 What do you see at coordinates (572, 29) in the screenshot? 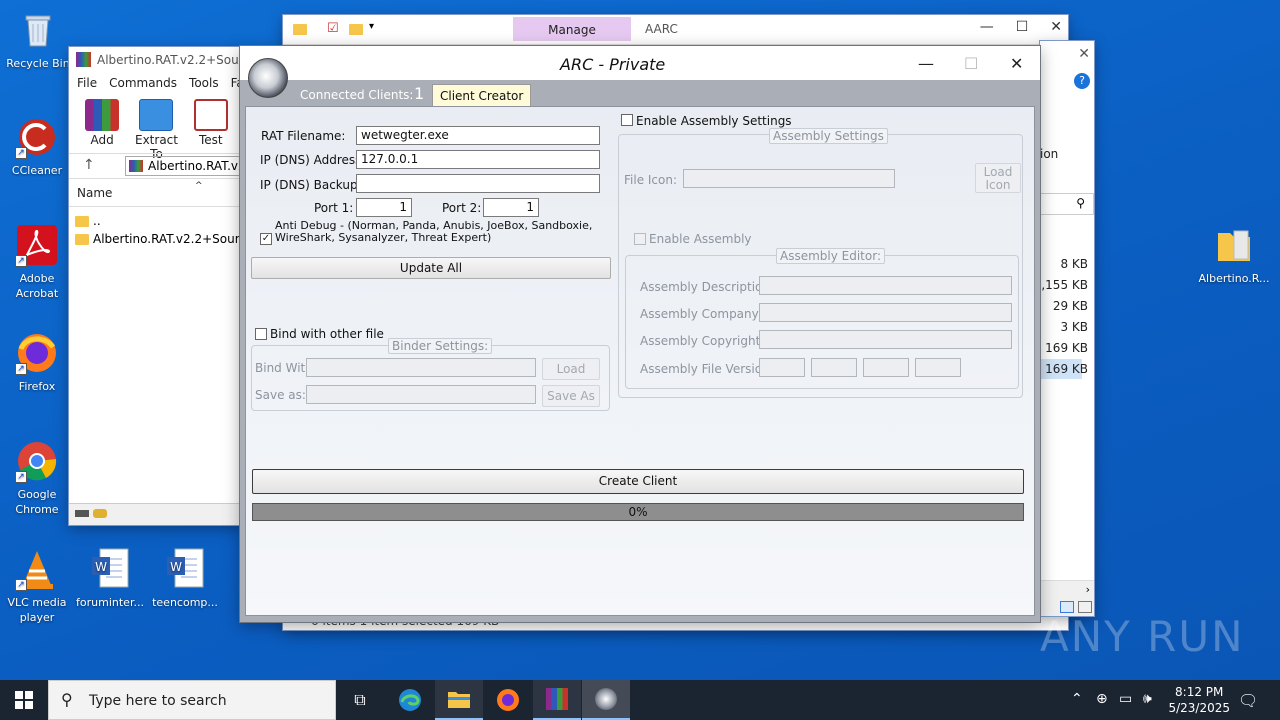
I see `ribbon-tab-manage: Manage` at bounding box center [572, 29].